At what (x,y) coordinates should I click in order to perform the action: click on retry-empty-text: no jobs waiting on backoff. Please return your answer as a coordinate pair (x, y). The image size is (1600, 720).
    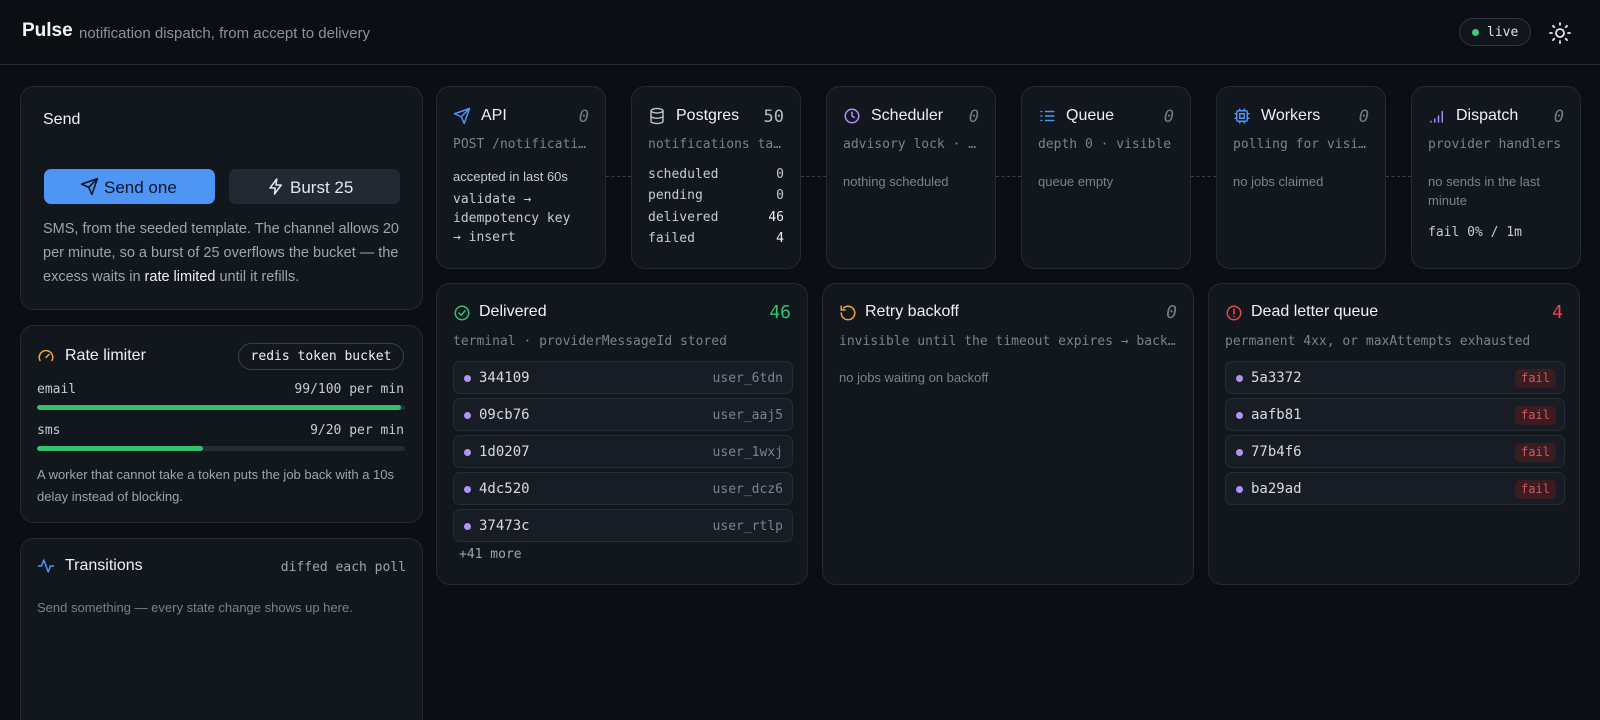
    Looking at the image, I should click on (914, 377).